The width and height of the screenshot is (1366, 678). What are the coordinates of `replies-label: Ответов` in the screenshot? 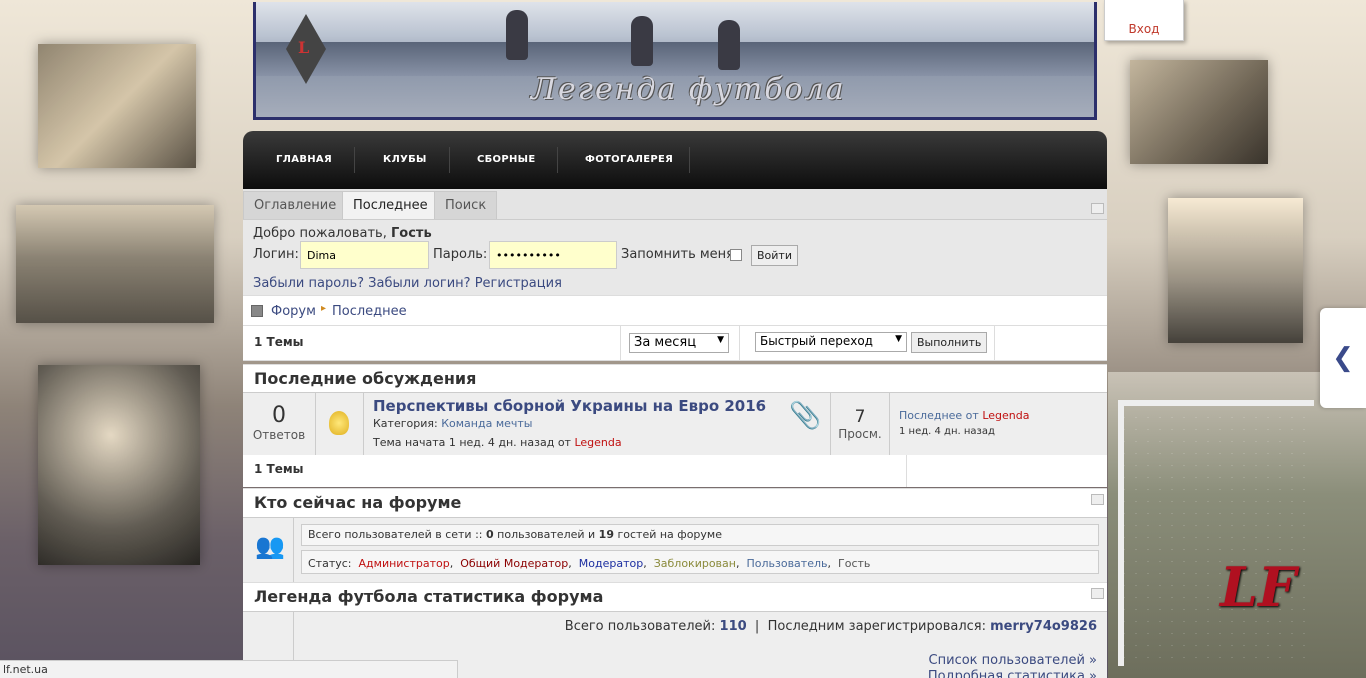 It's located at (279, 435).